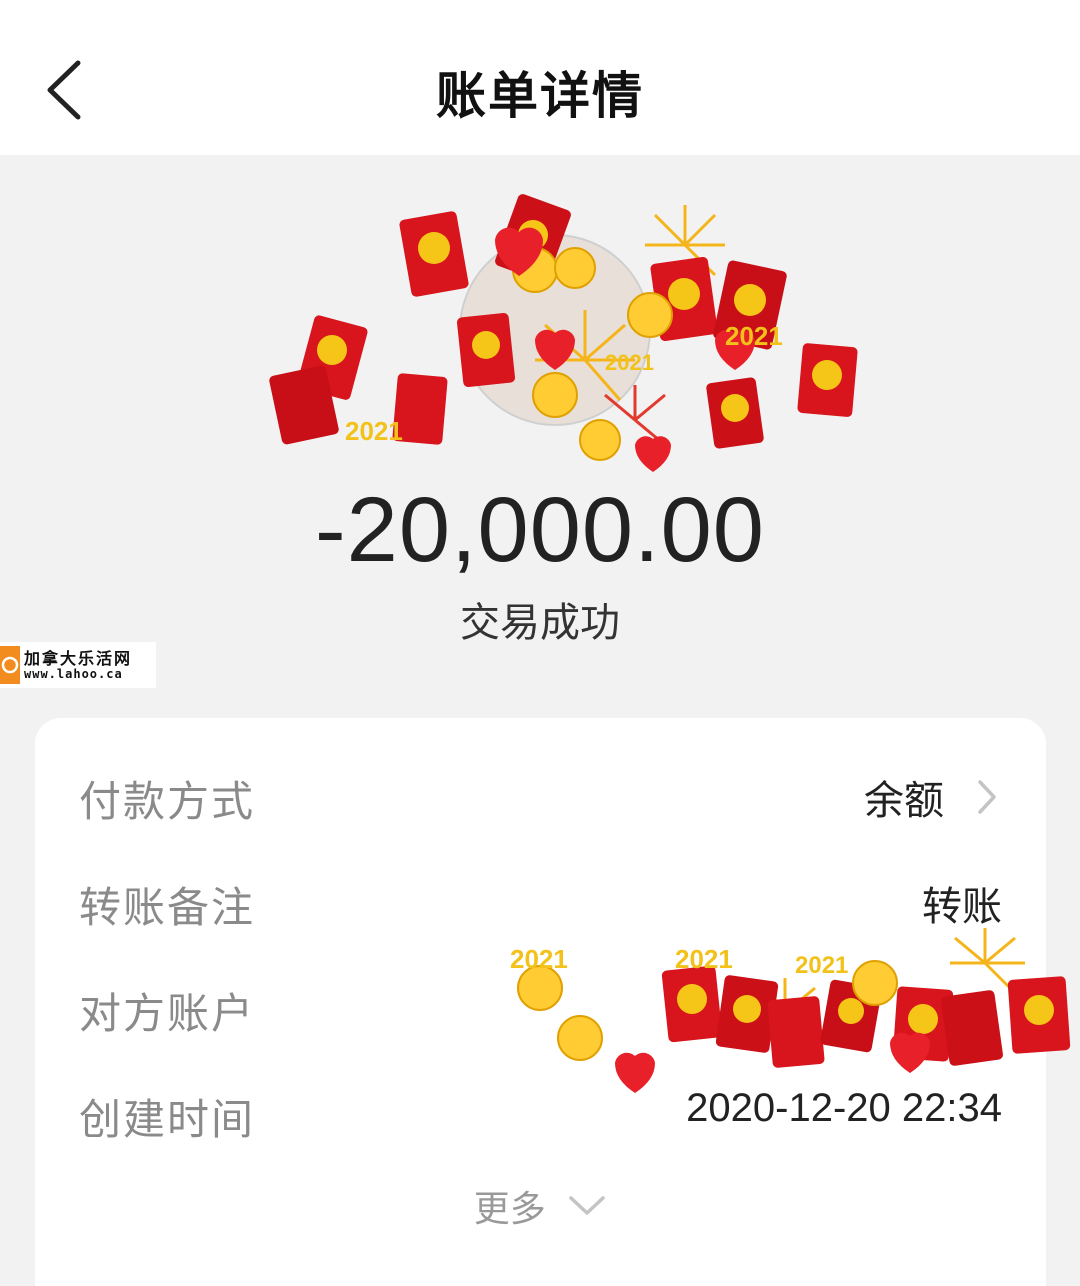  I want to click on counterparty-label: 对方账户, so click(167, 1013).